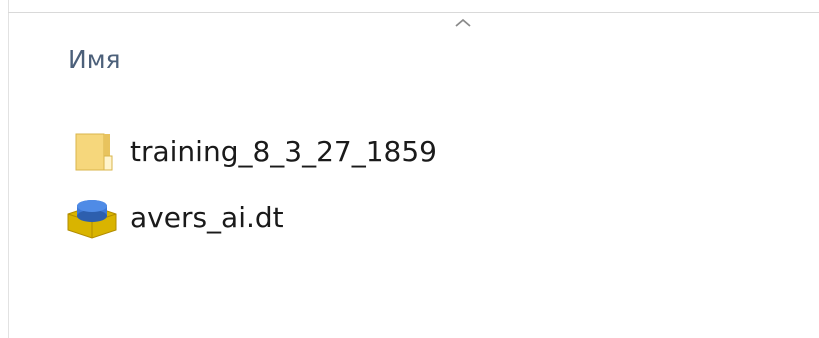 The image size is (819, 338). I want to click on list-item: avers_ai.dt, so click(173, 217).